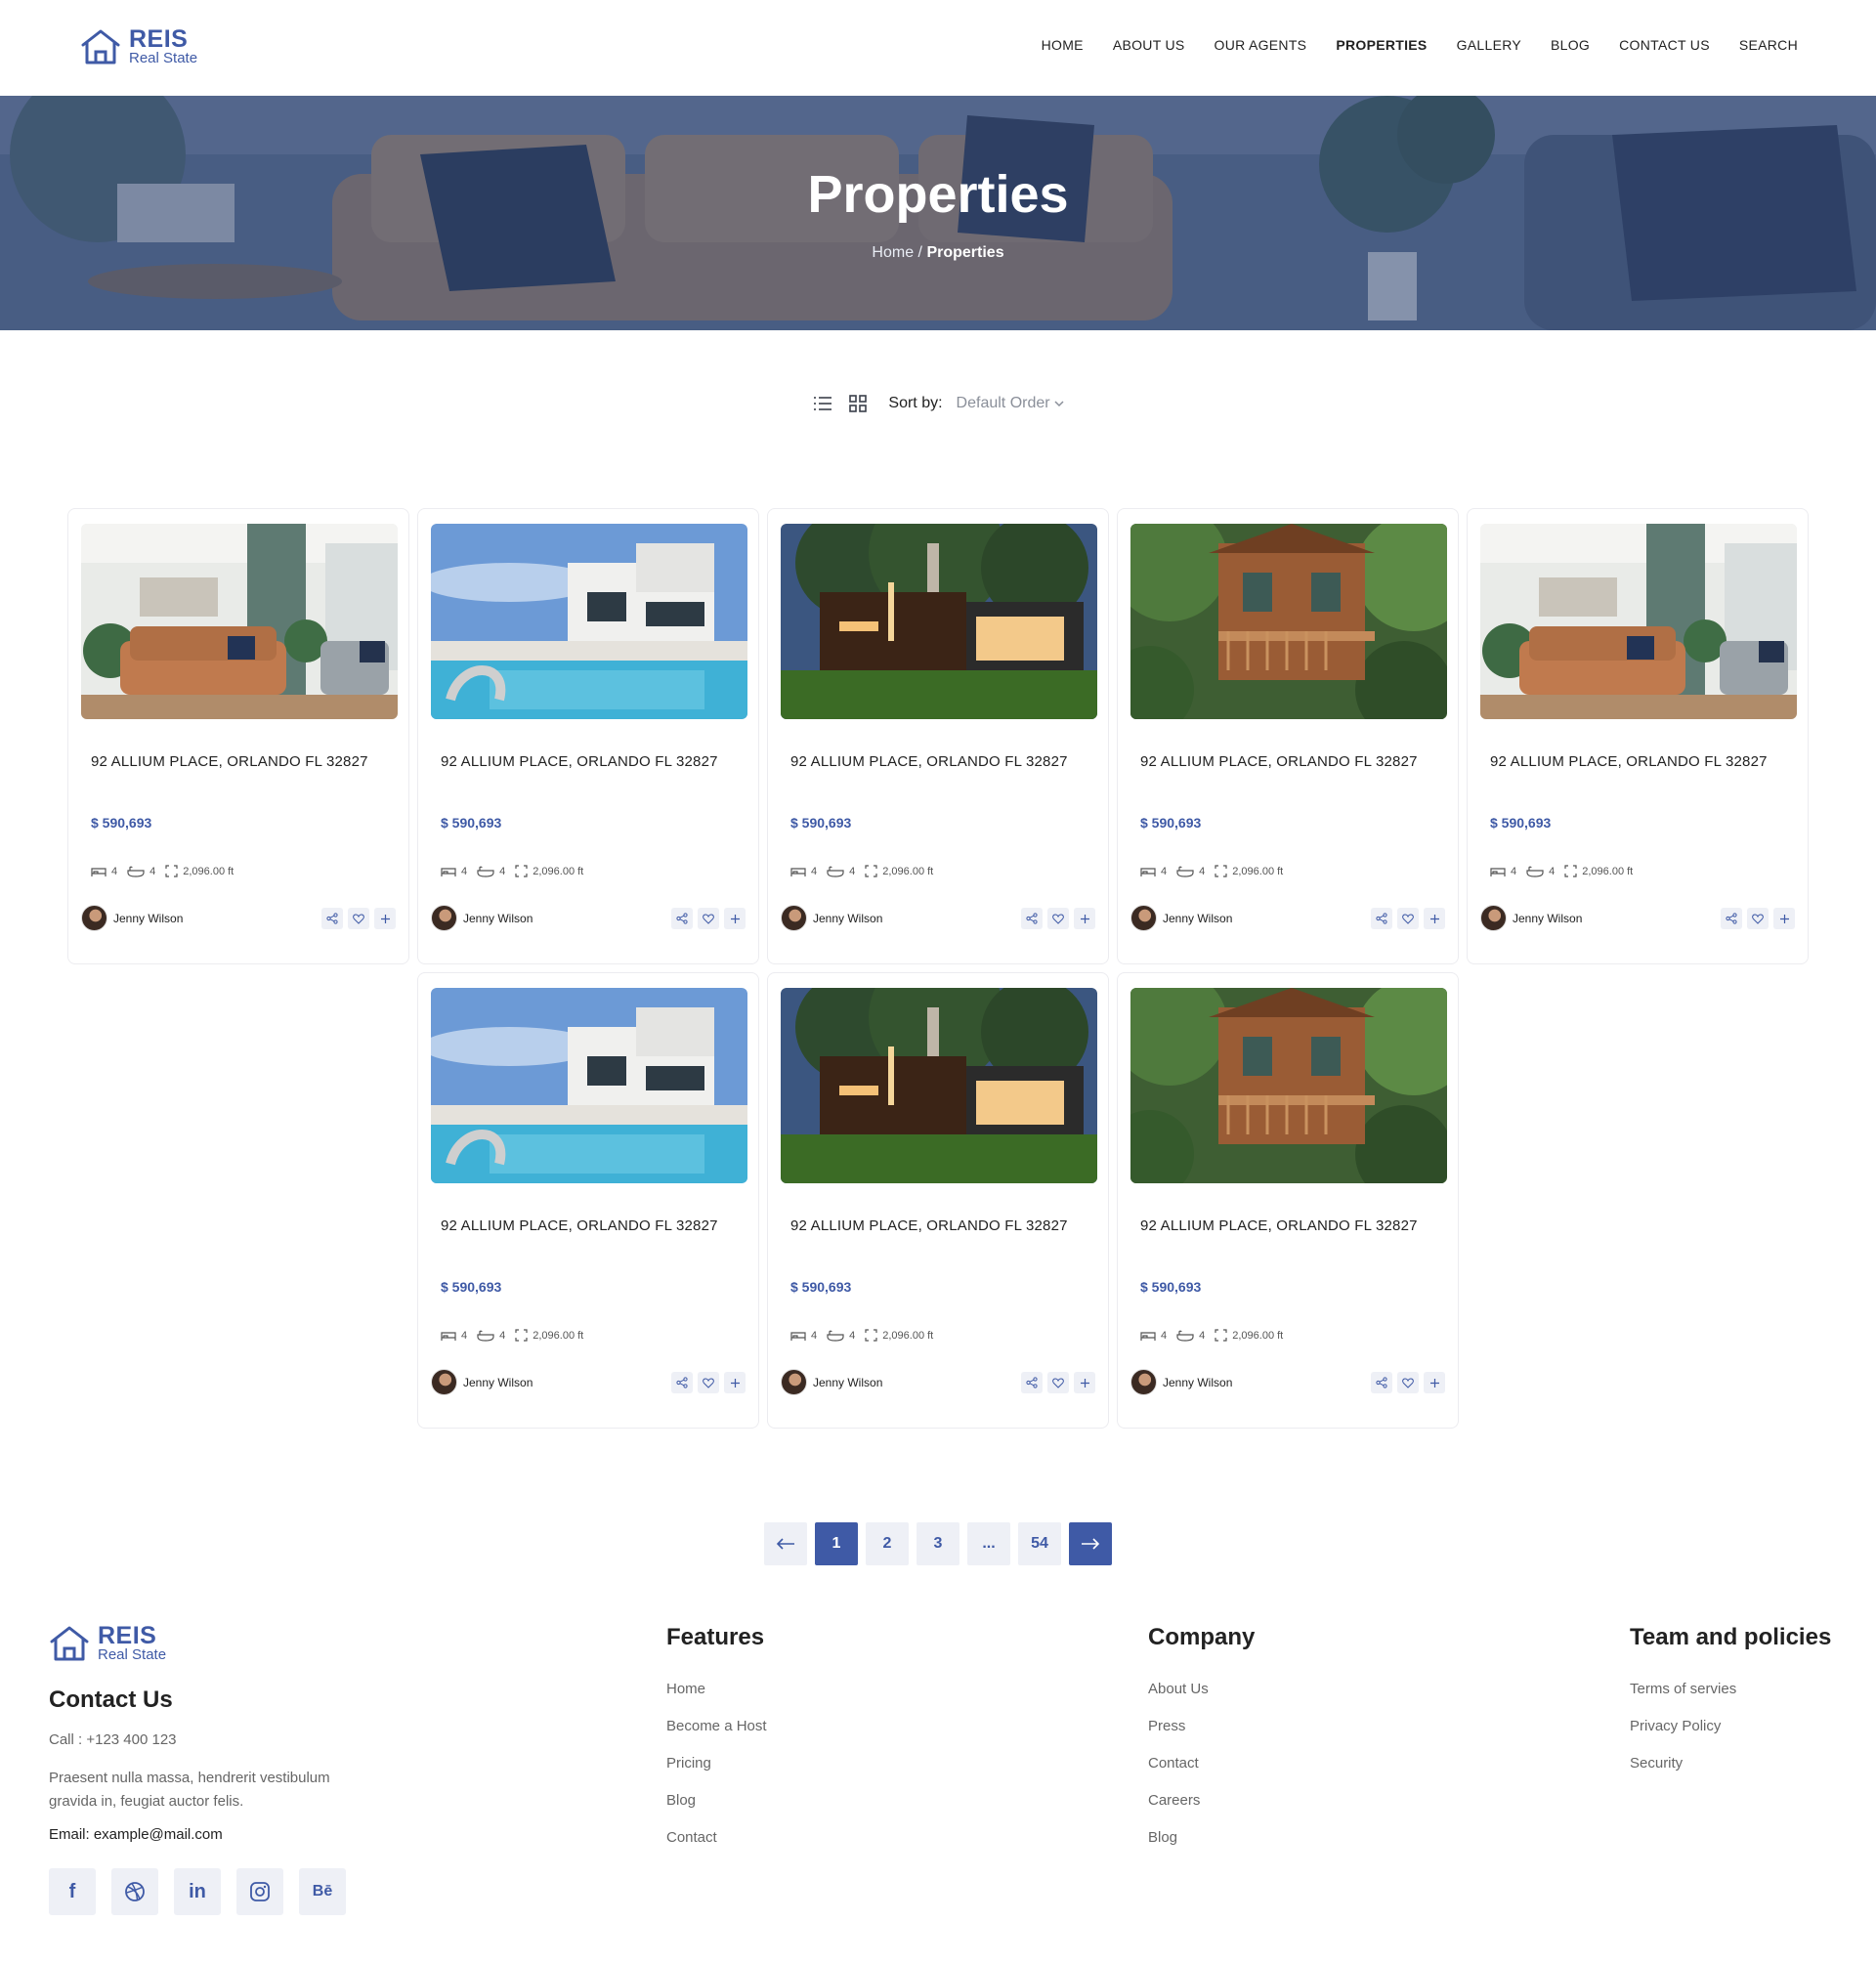  I want to click on logo: REIS Real State, so click(138, 46).